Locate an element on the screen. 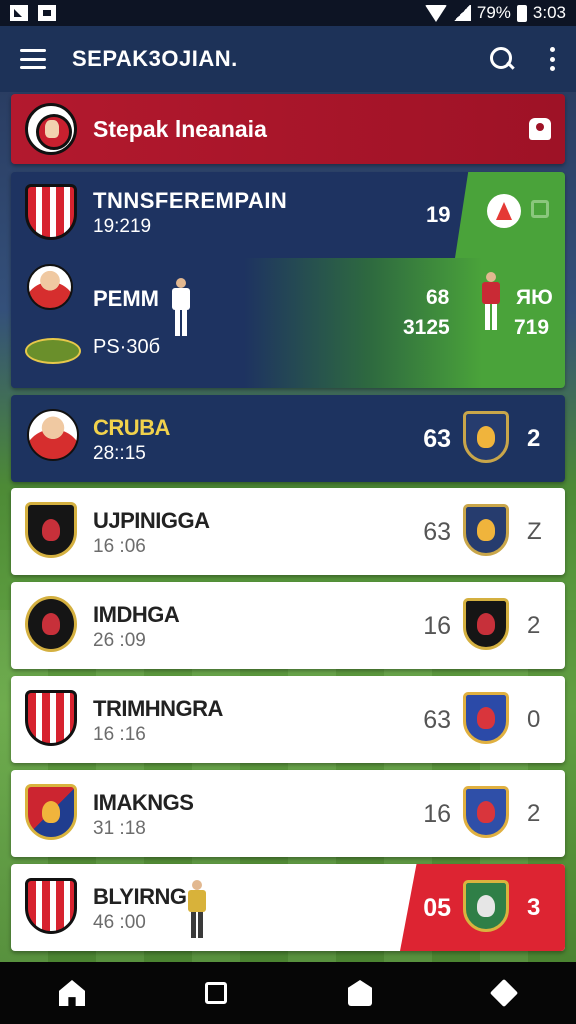 The width and height of the screenshot is (576, 1024). player-stat-4: 719 is located at coordinates (532, 327).